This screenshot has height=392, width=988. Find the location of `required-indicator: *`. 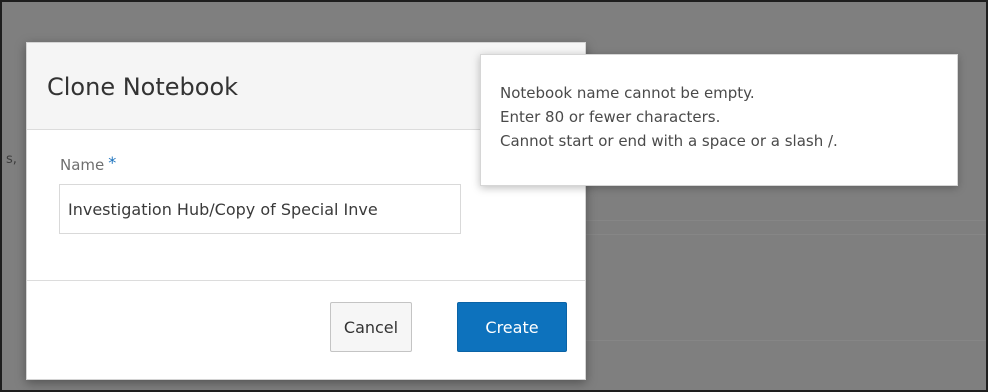

required-indicator: * is located at coordinates (112, 162).